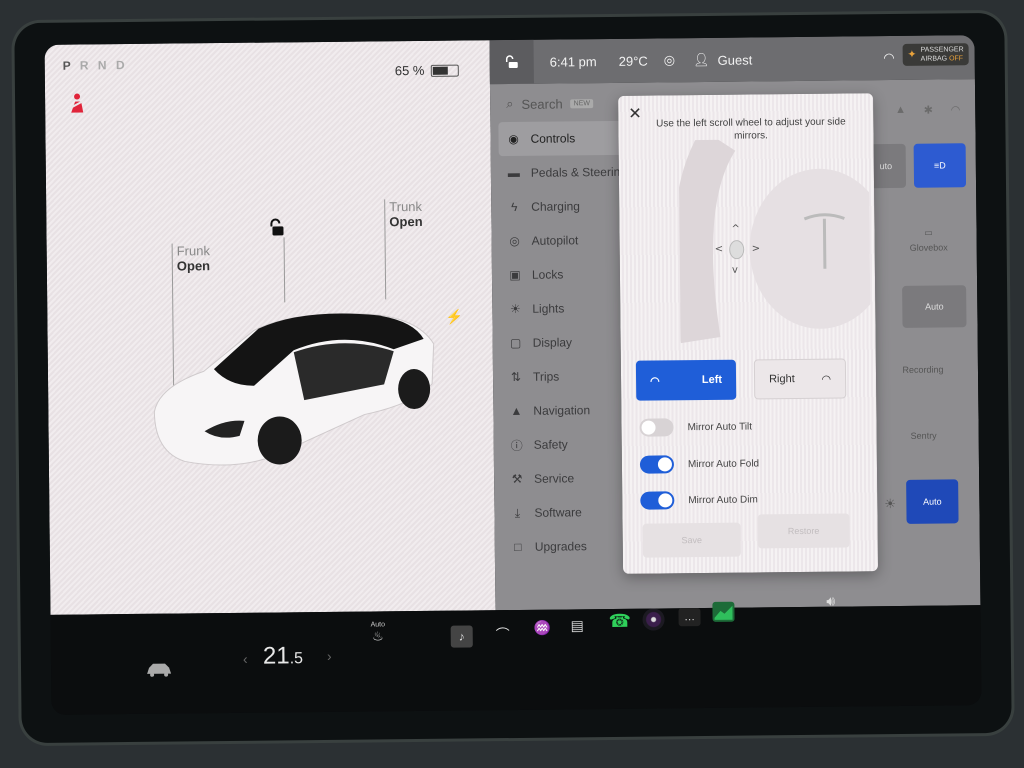 Image resolution: width=1024 pixels, height=768 pixels. Describe the element at coordinates (553, 138) in the screenshot. I see `nav-item-label: Controls` at that location.